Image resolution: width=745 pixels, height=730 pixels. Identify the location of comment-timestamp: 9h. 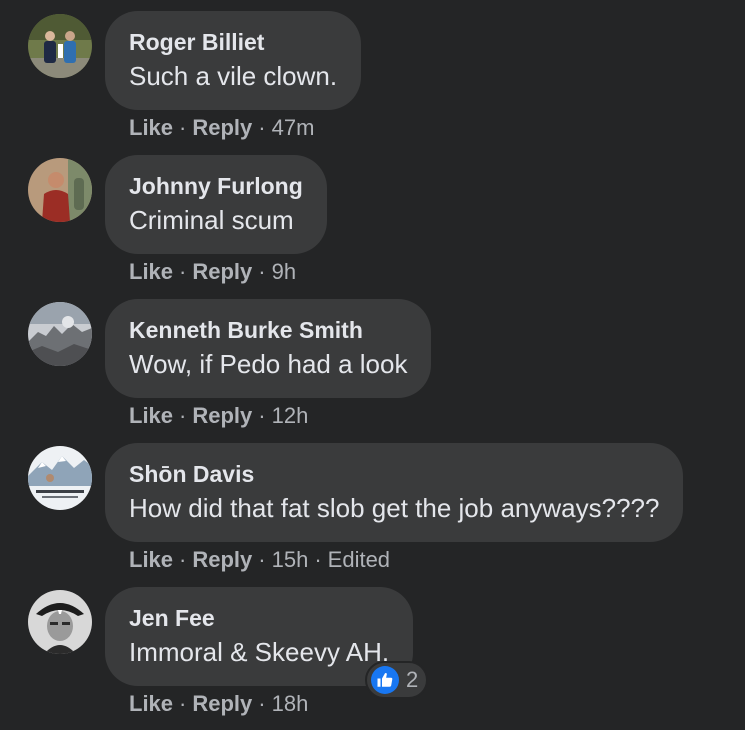
(284, 271).